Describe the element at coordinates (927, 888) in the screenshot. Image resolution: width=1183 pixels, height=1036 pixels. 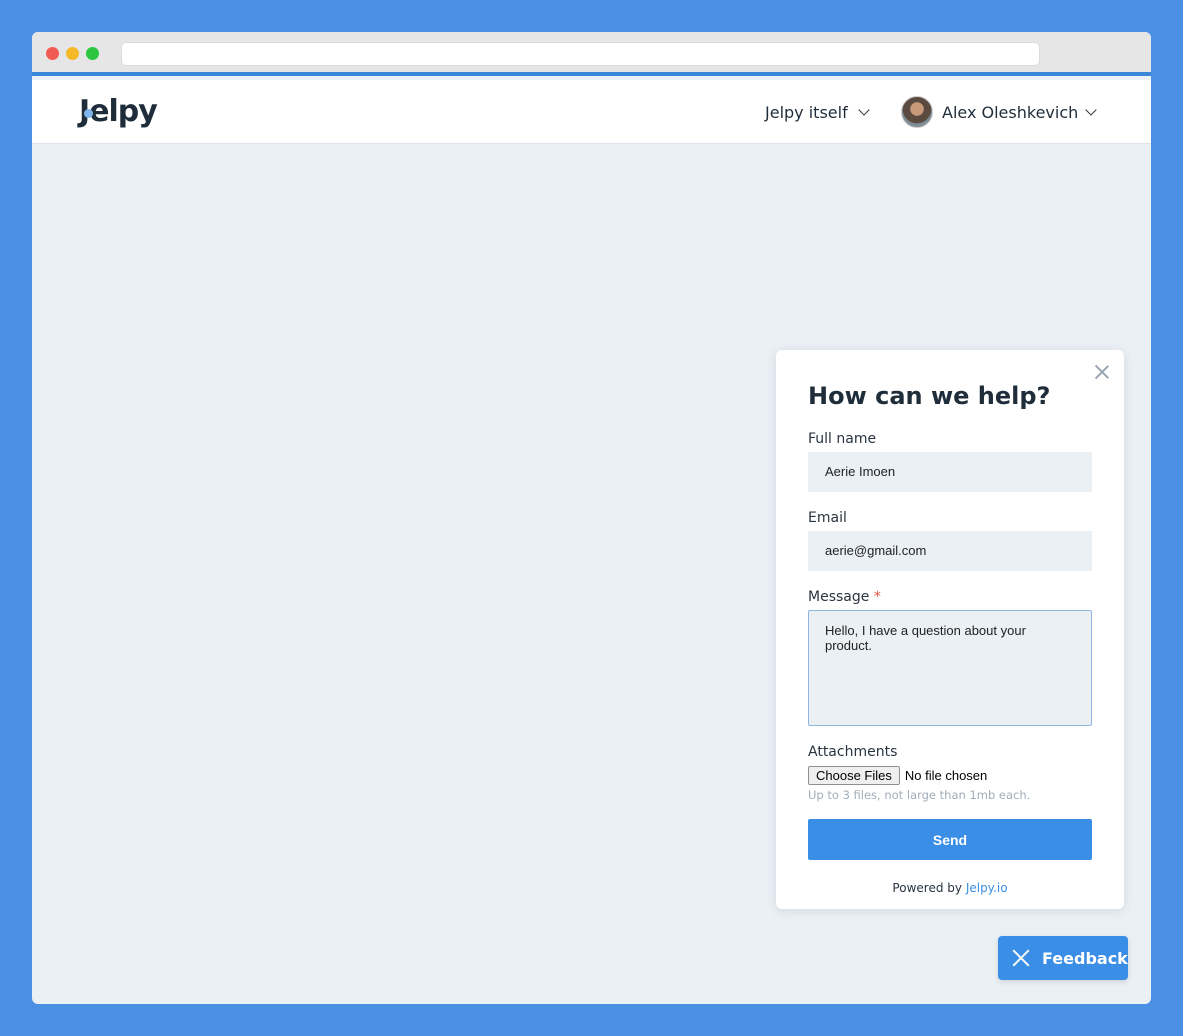
I see `powered-by-text: Powered by` at that location.